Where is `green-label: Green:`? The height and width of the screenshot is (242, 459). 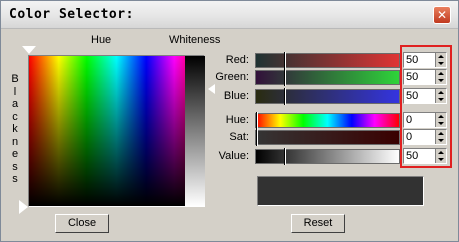
green-label: Green: is located at coordinates (232, 77).